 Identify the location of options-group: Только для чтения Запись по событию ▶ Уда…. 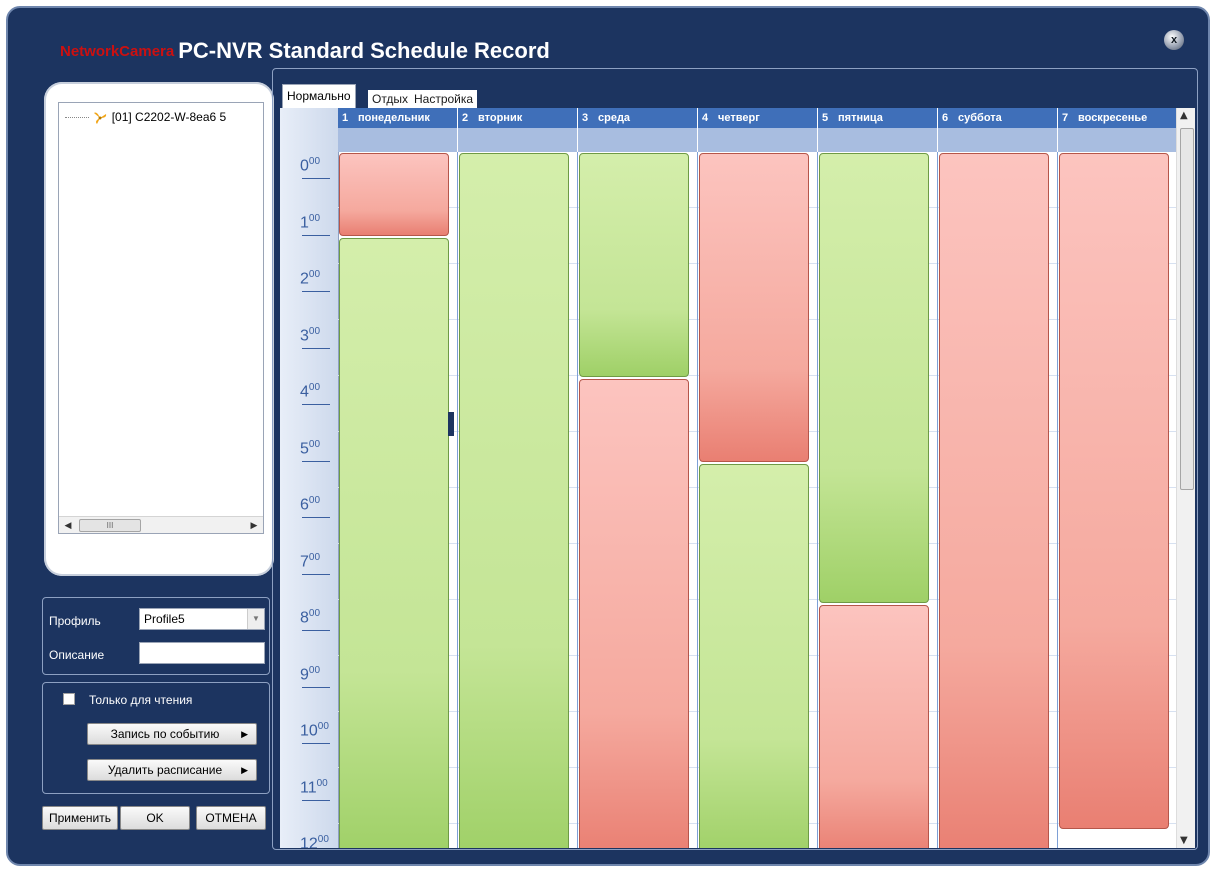
(156, 738).